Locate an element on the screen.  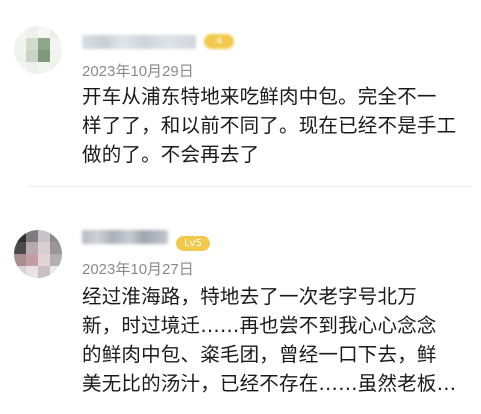
level-badge: Lv5 is located at coordinates (193, 243).